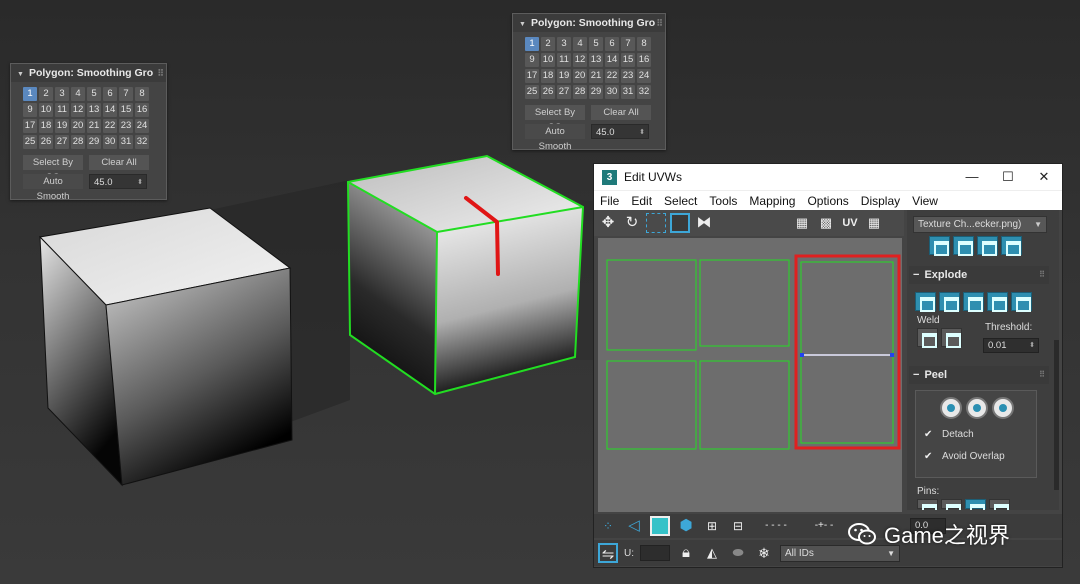 Image resolution: width=1080 pixels, height=584 pixels. I want to click on arrange-icon, so click(939, 246).